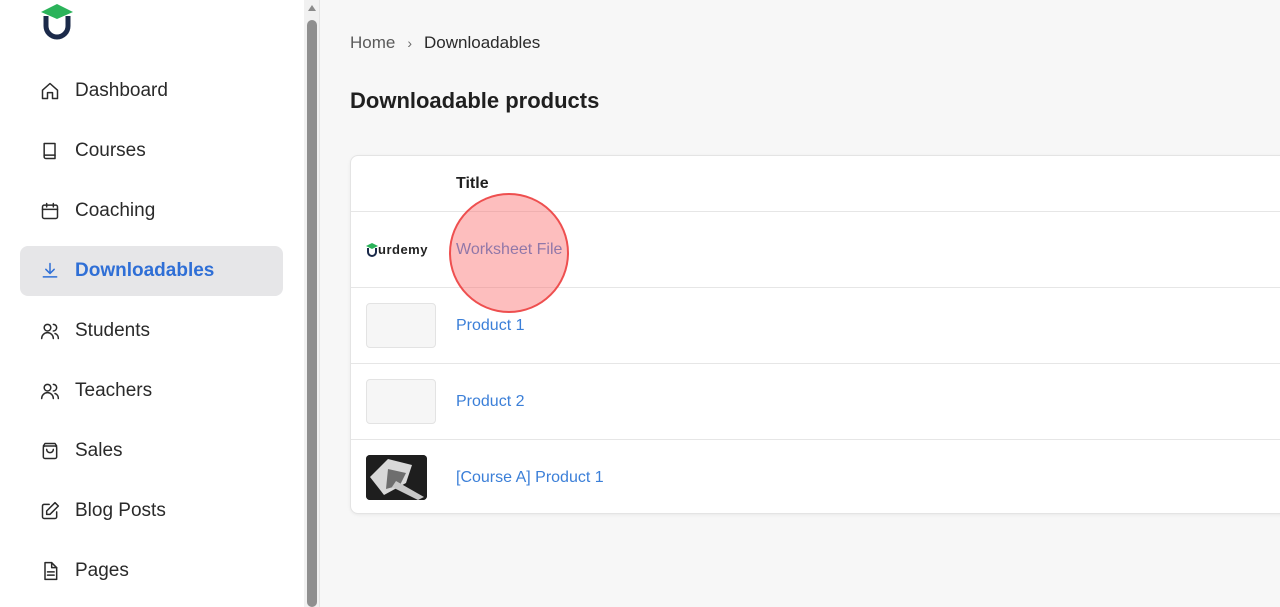 The height and width of the screenshot is (607, 1280). What do you see at coordinates (312, 8) in the screenshot?
I see `scroll-up-arrow-icon` at bounding box center [312, 8].